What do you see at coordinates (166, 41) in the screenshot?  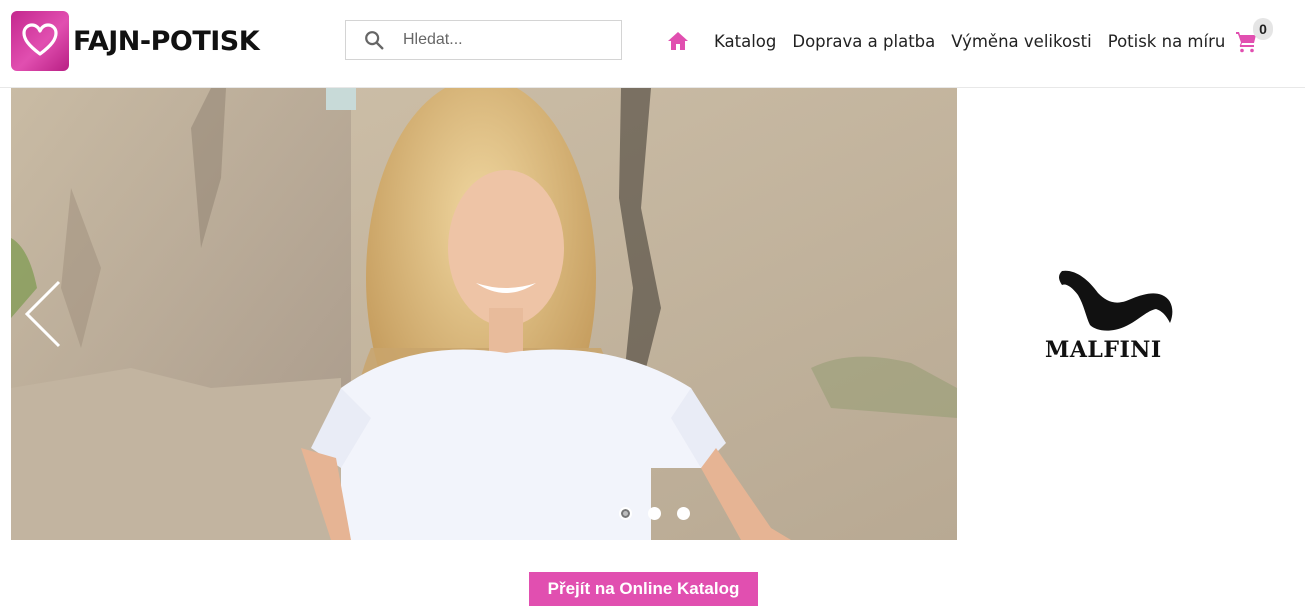 I see `logo-text: FAJN-POTISK` at bounding box center [166, 41].